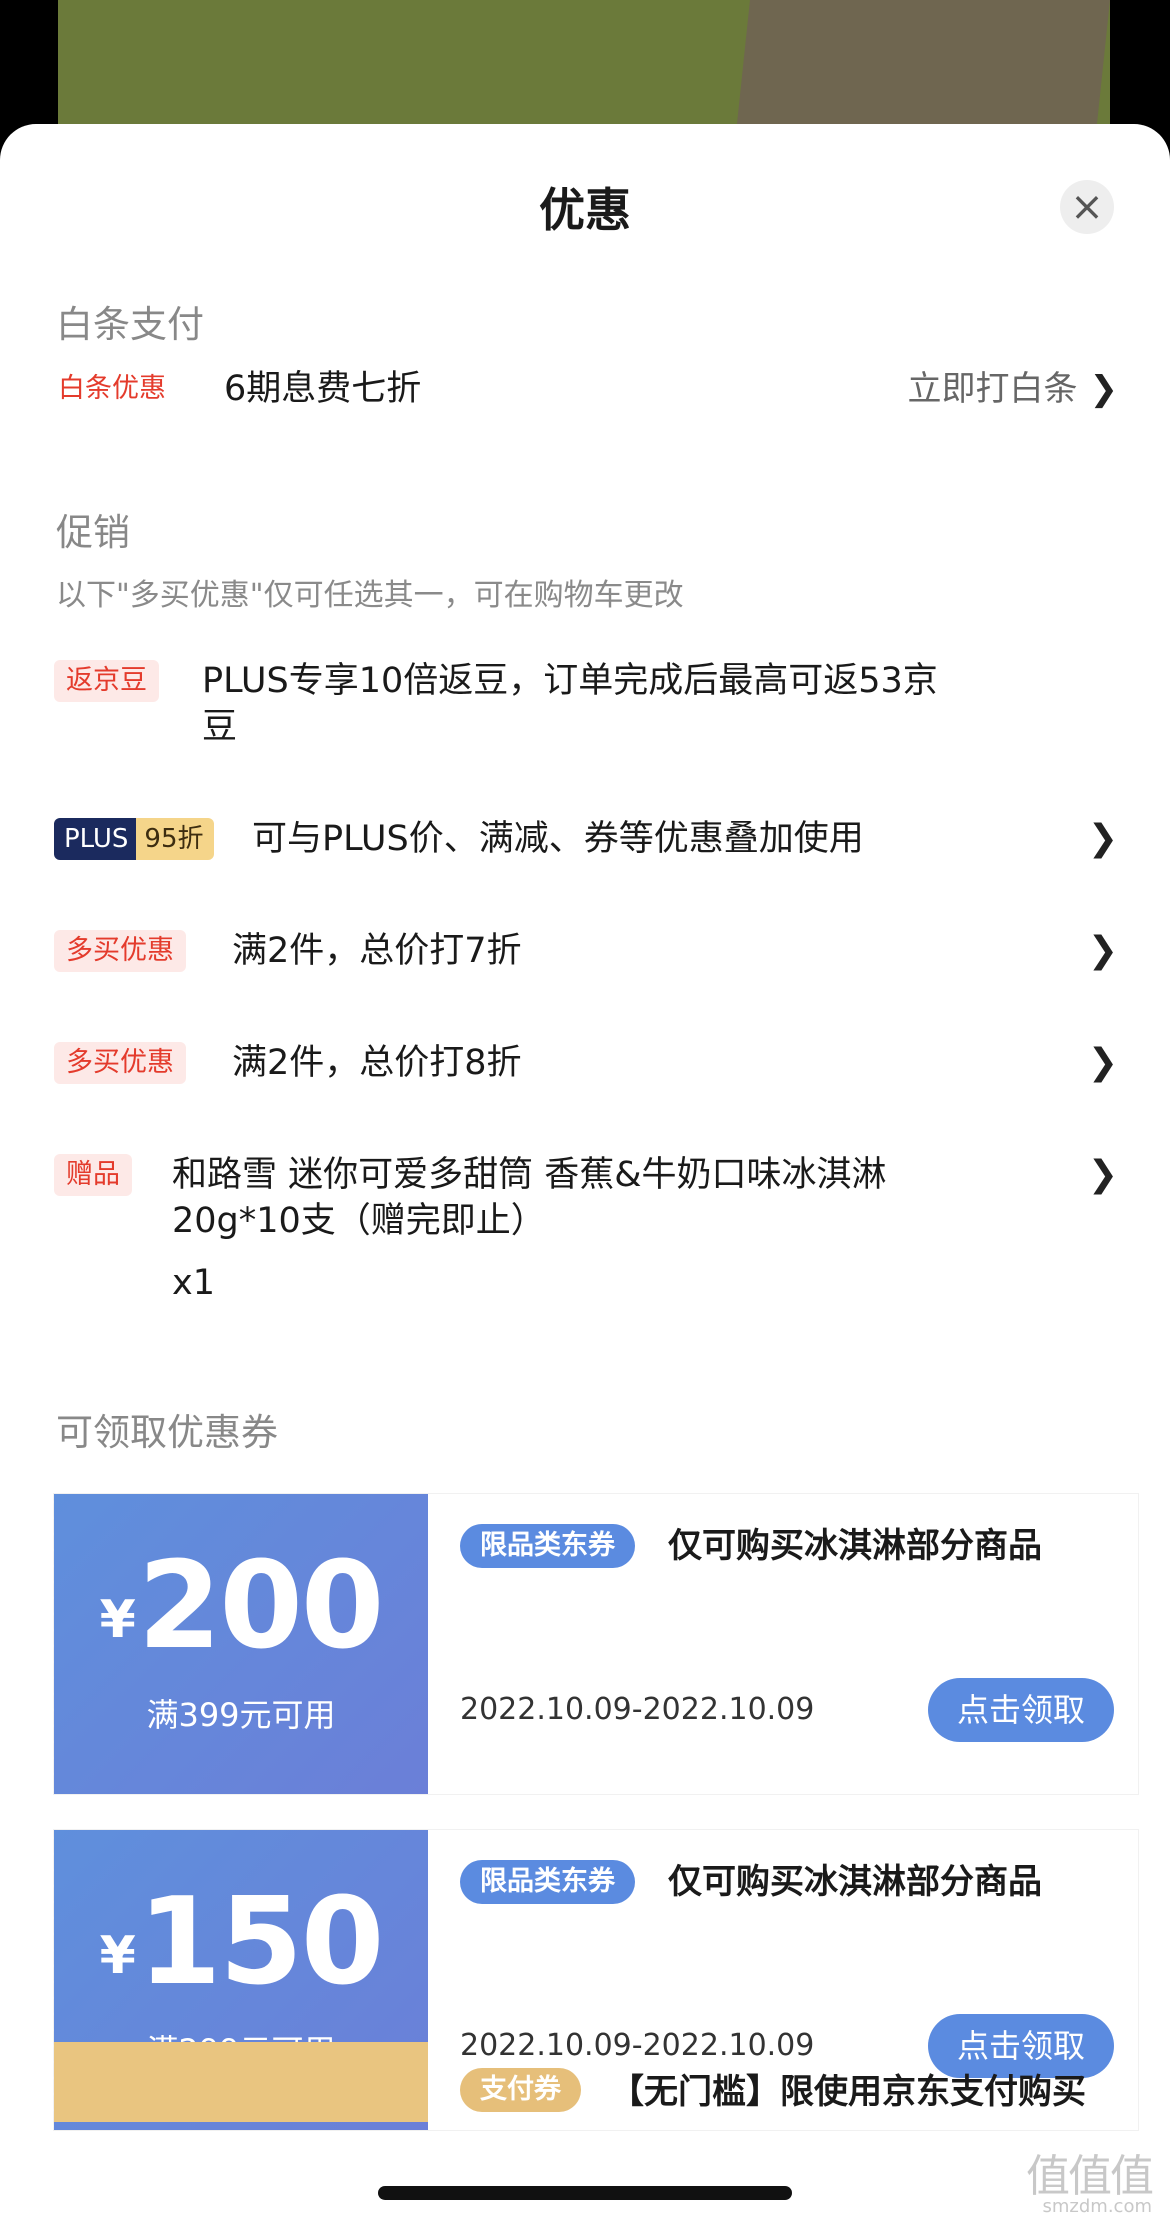 The width and height of the screenshot is (1170, 2226). Describe the element at coordinates (167, 1432) in the screenshot. I see `section-label-coupons: 可领取优惠券` at that location.